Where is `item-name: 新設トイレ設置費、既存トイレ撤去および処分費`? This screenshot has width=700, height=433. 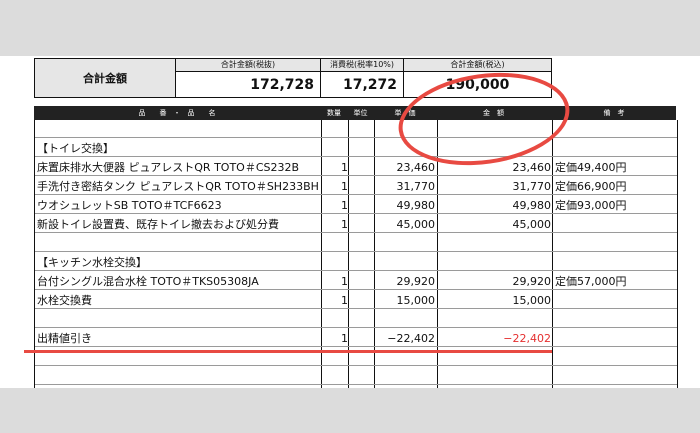
item-name: 新設トイレ設置費、既存トイレ撤去および処分費 is located at coordinates (158, 224).